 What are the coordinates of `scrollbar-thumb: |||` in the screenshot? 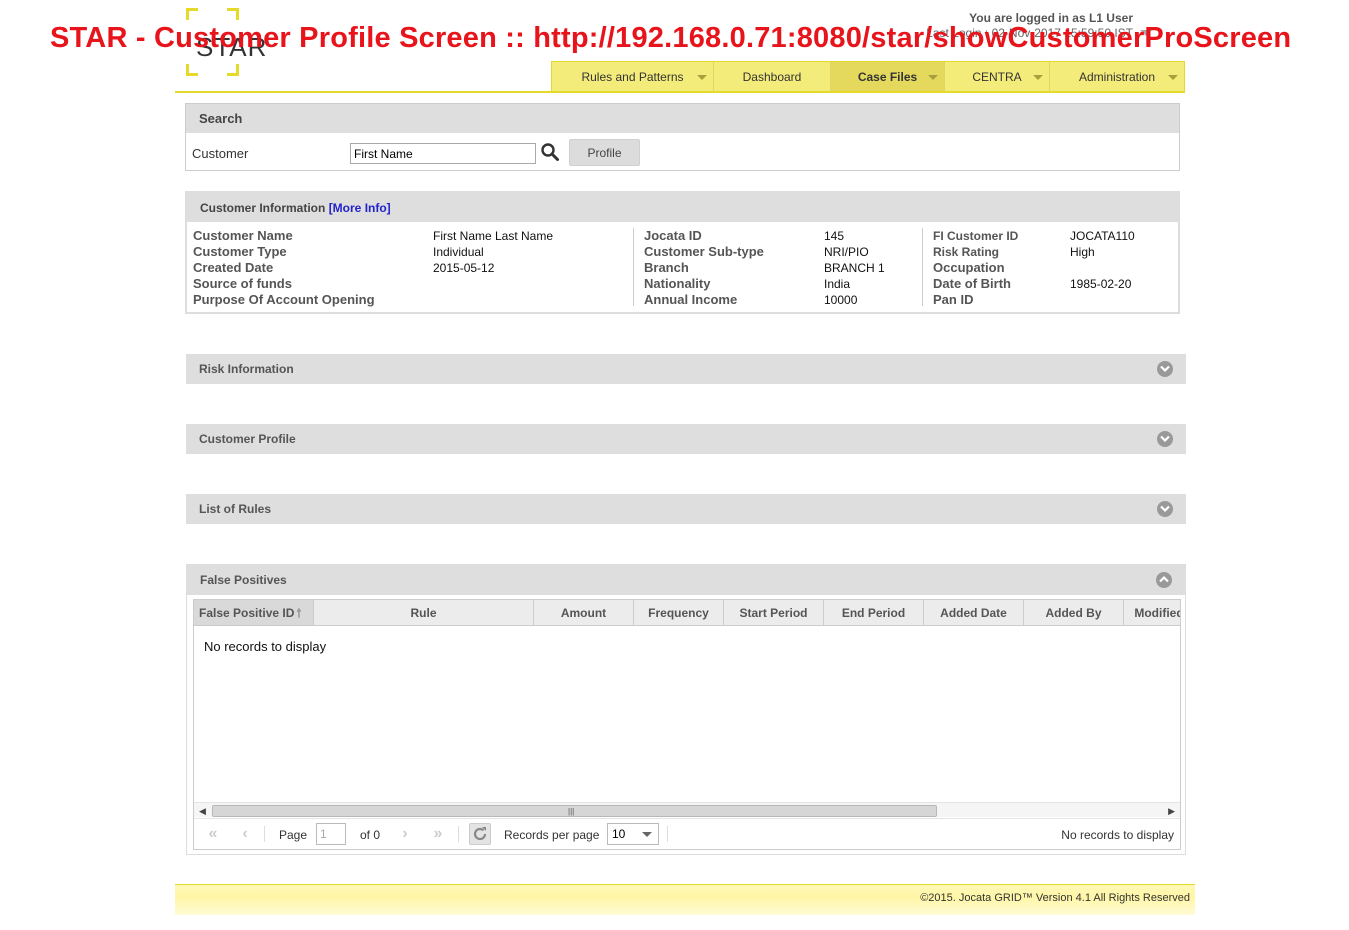 It's located at (574, 811).